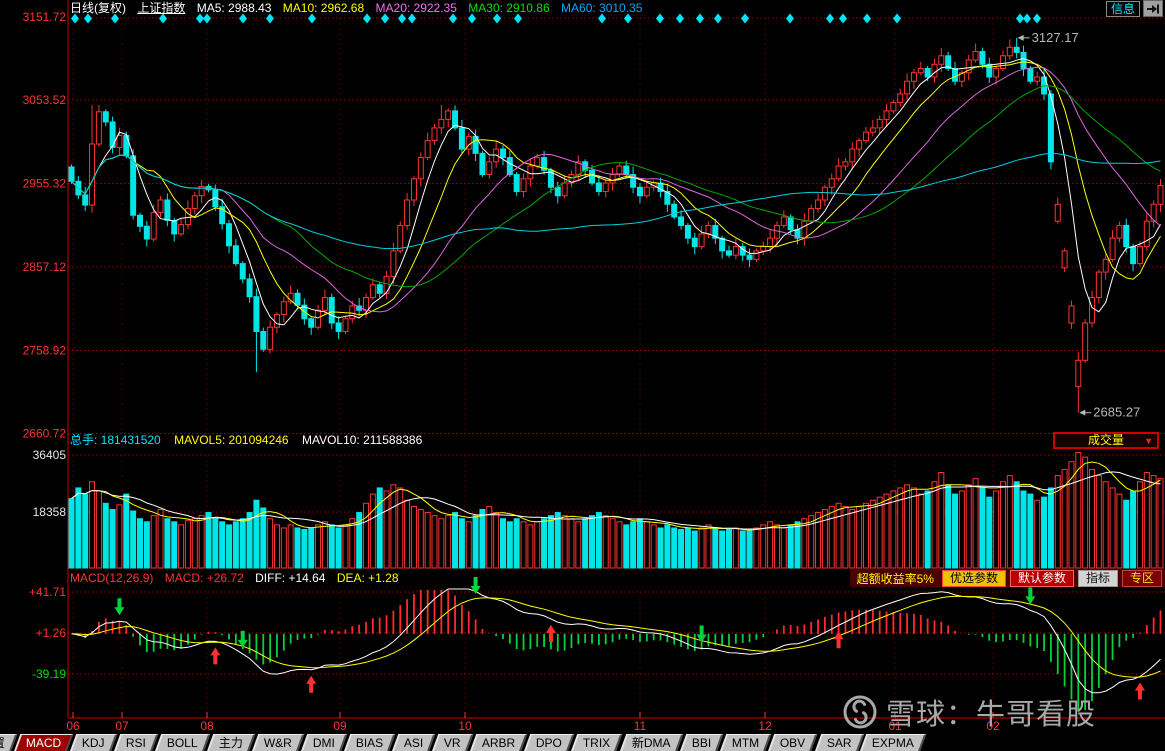 The height and width of the screenshot is (751, 1165). I want to click on optimal-params-button: 优选参数, so click(973, 578).